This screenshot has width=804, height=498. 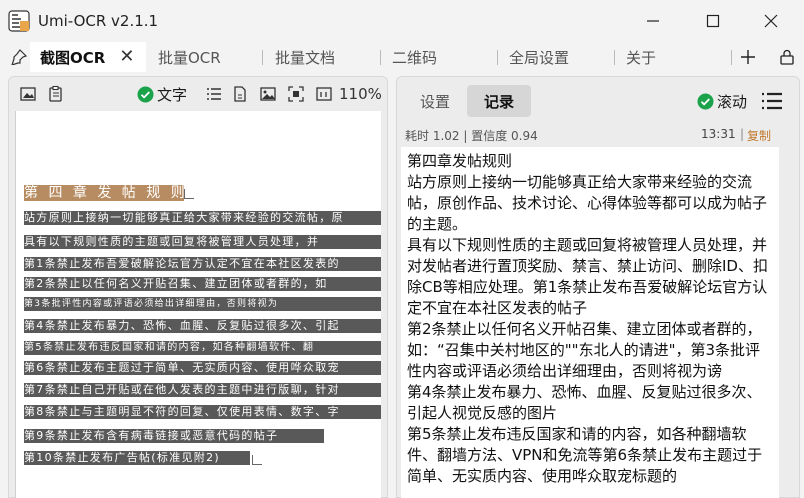 What do you see at coordinates (240, 94) in the screenshot?
I see `document-icon` at bounding box center [240, 94].